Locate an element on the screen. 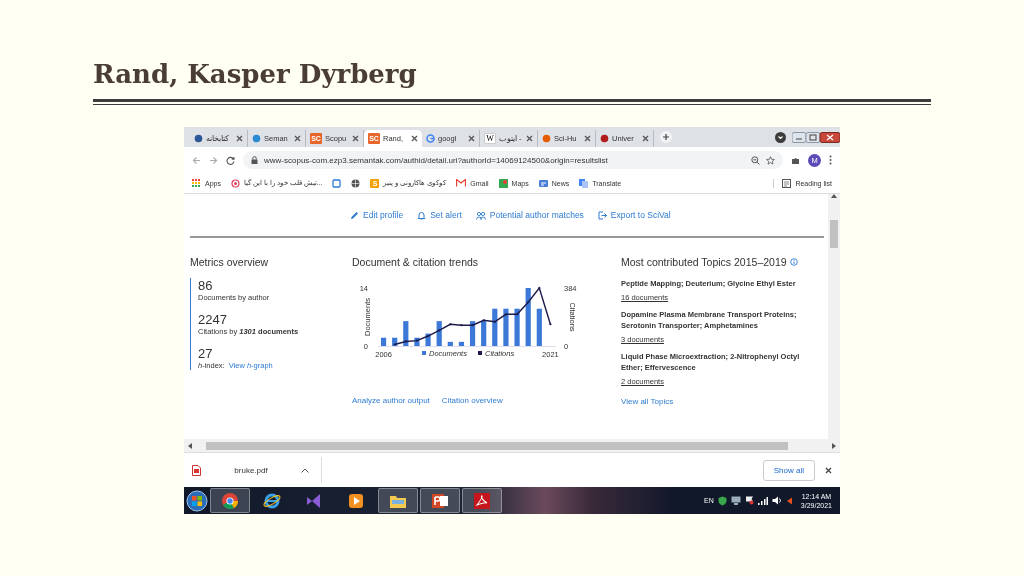 Image resolution: width=1024 pixels, height=576 pixels. horizontal-scrollbar is located at coordinates (512, 445).